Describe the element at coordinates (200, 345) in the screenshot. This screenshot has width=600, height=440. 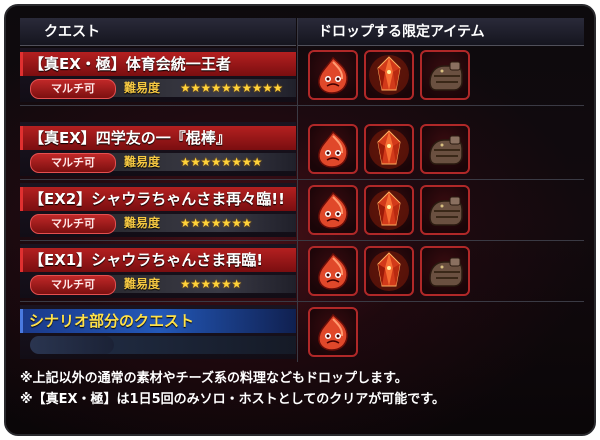
I see `scenario-bar` at that location.